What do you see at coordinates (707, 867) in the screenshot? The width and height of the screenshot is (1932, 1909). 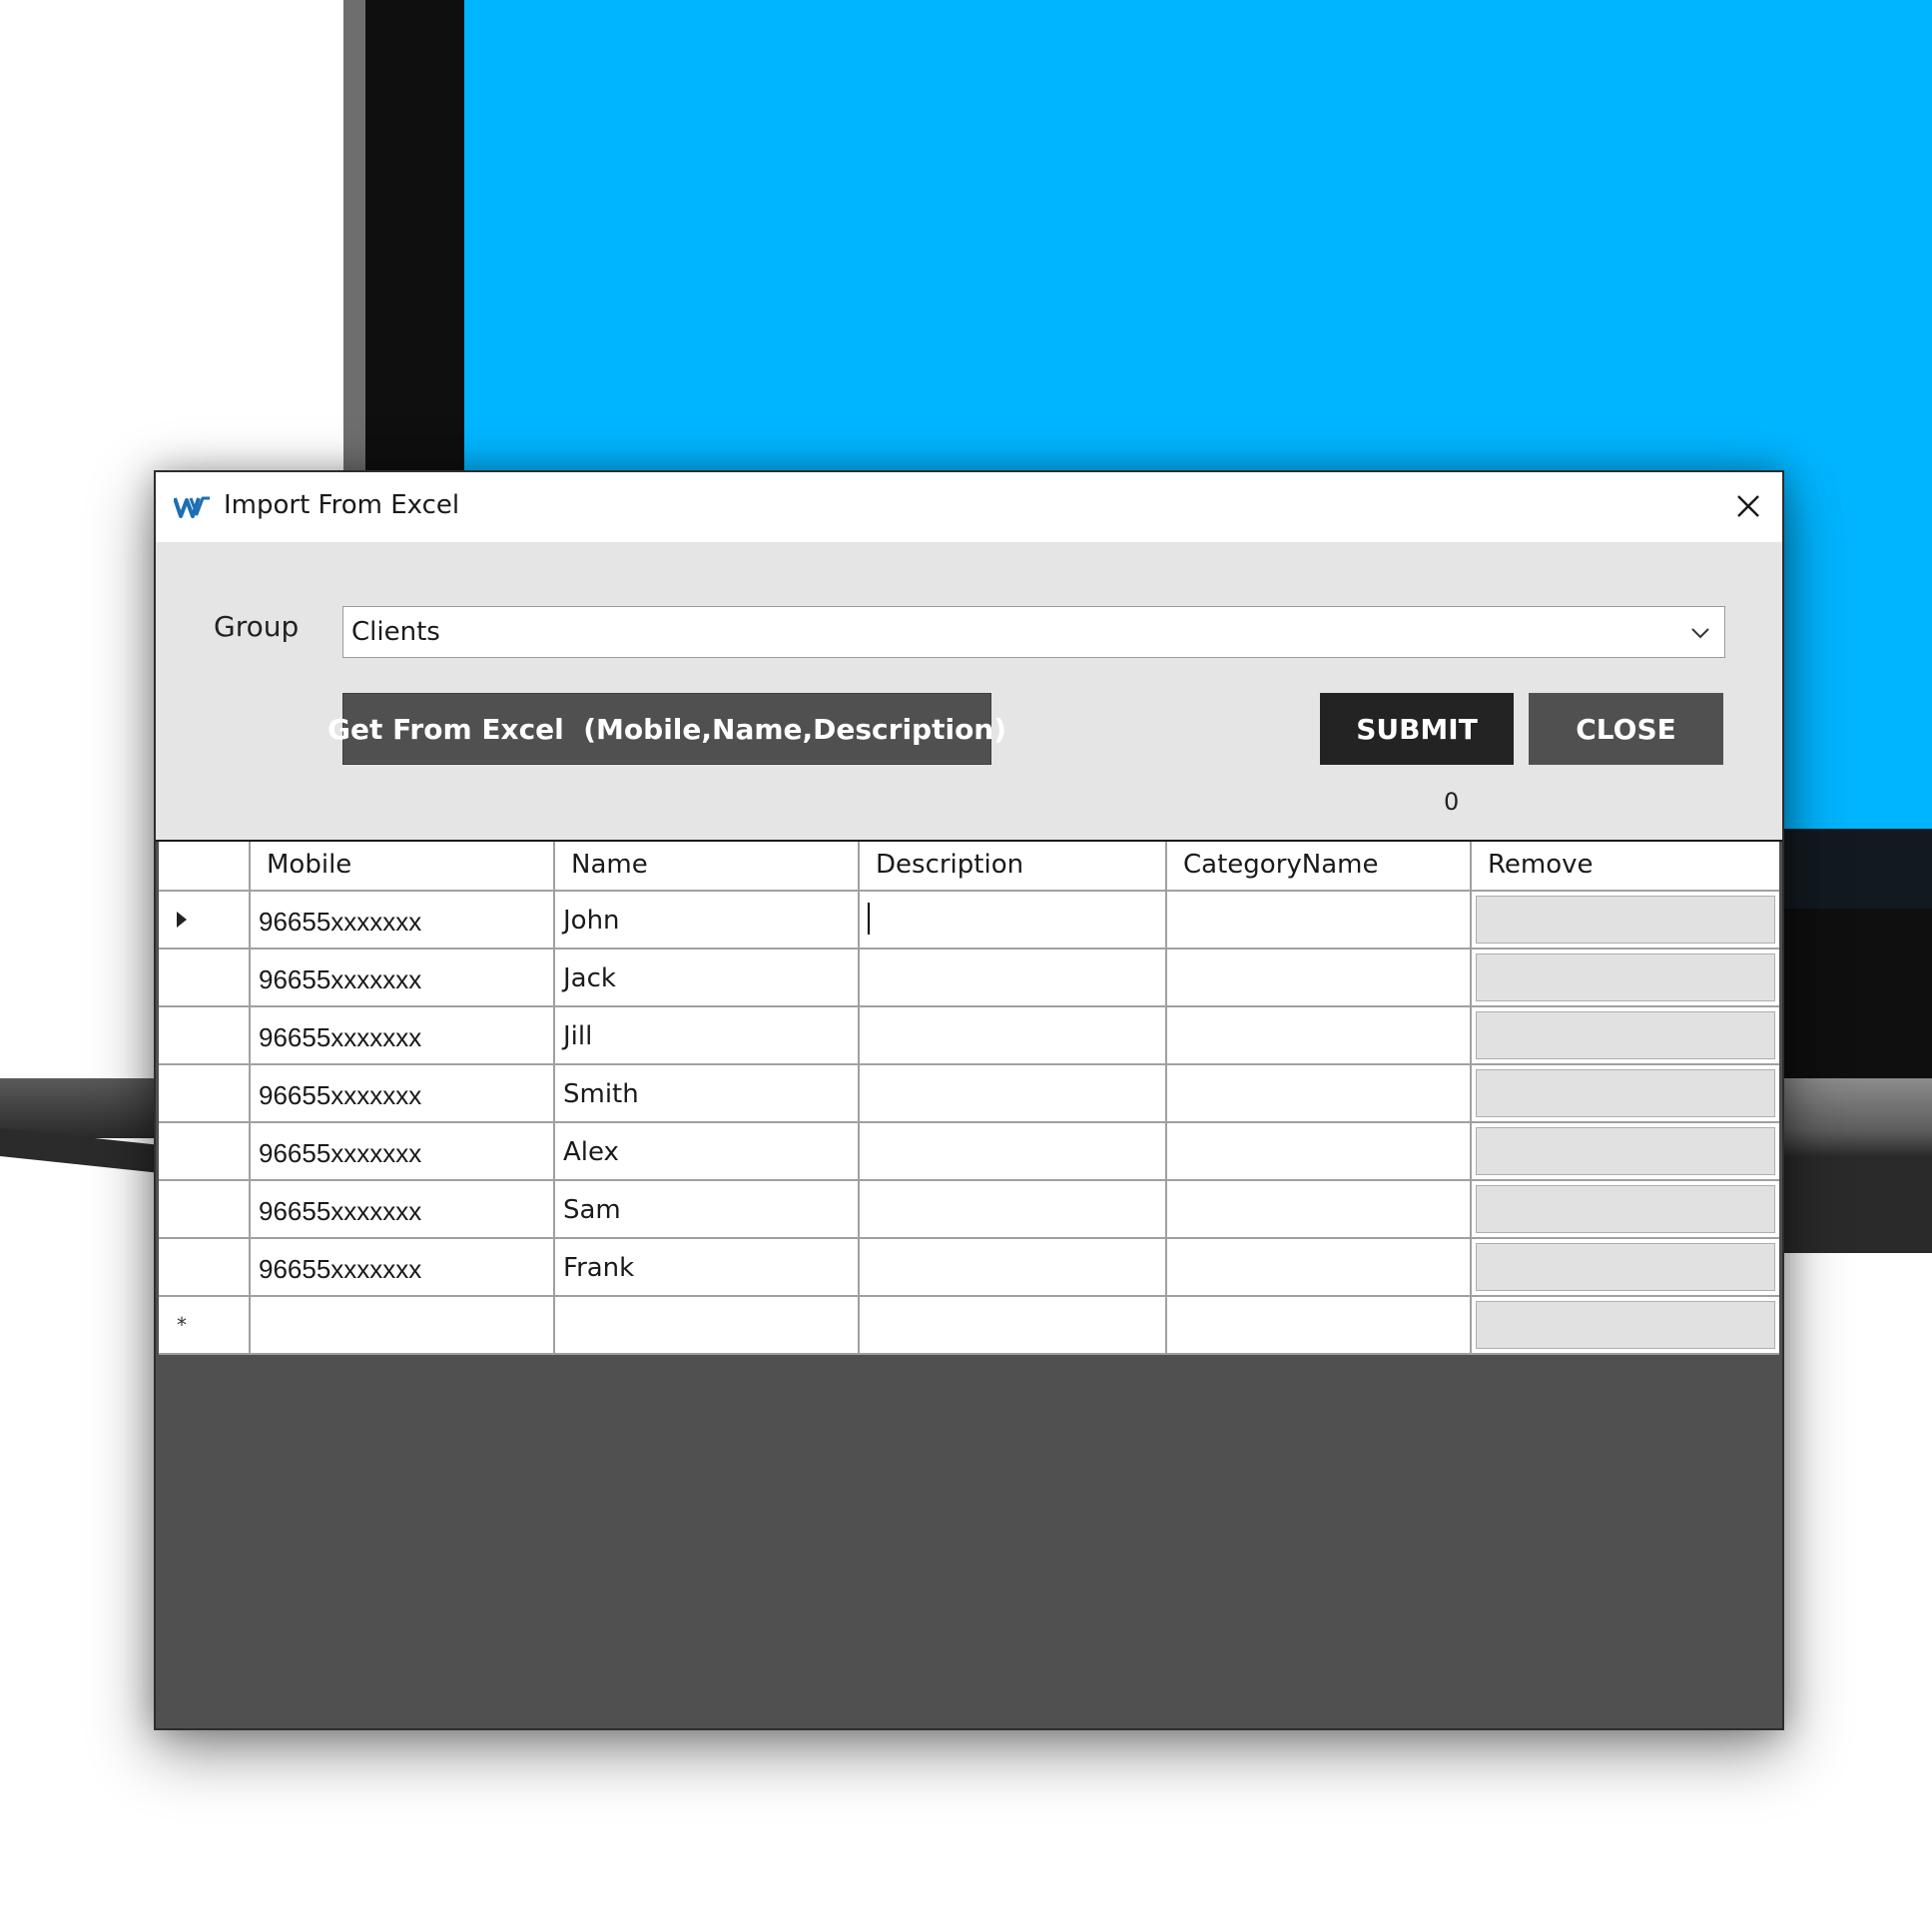 I see `column-header-name: Name` at bounding box center [707, 867].